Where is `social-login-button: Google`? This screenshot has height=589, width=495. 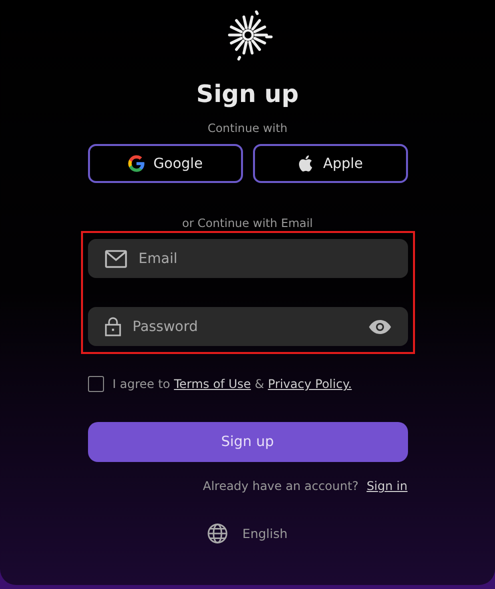 social-login-button: Google is located at coordinates (165, 163).